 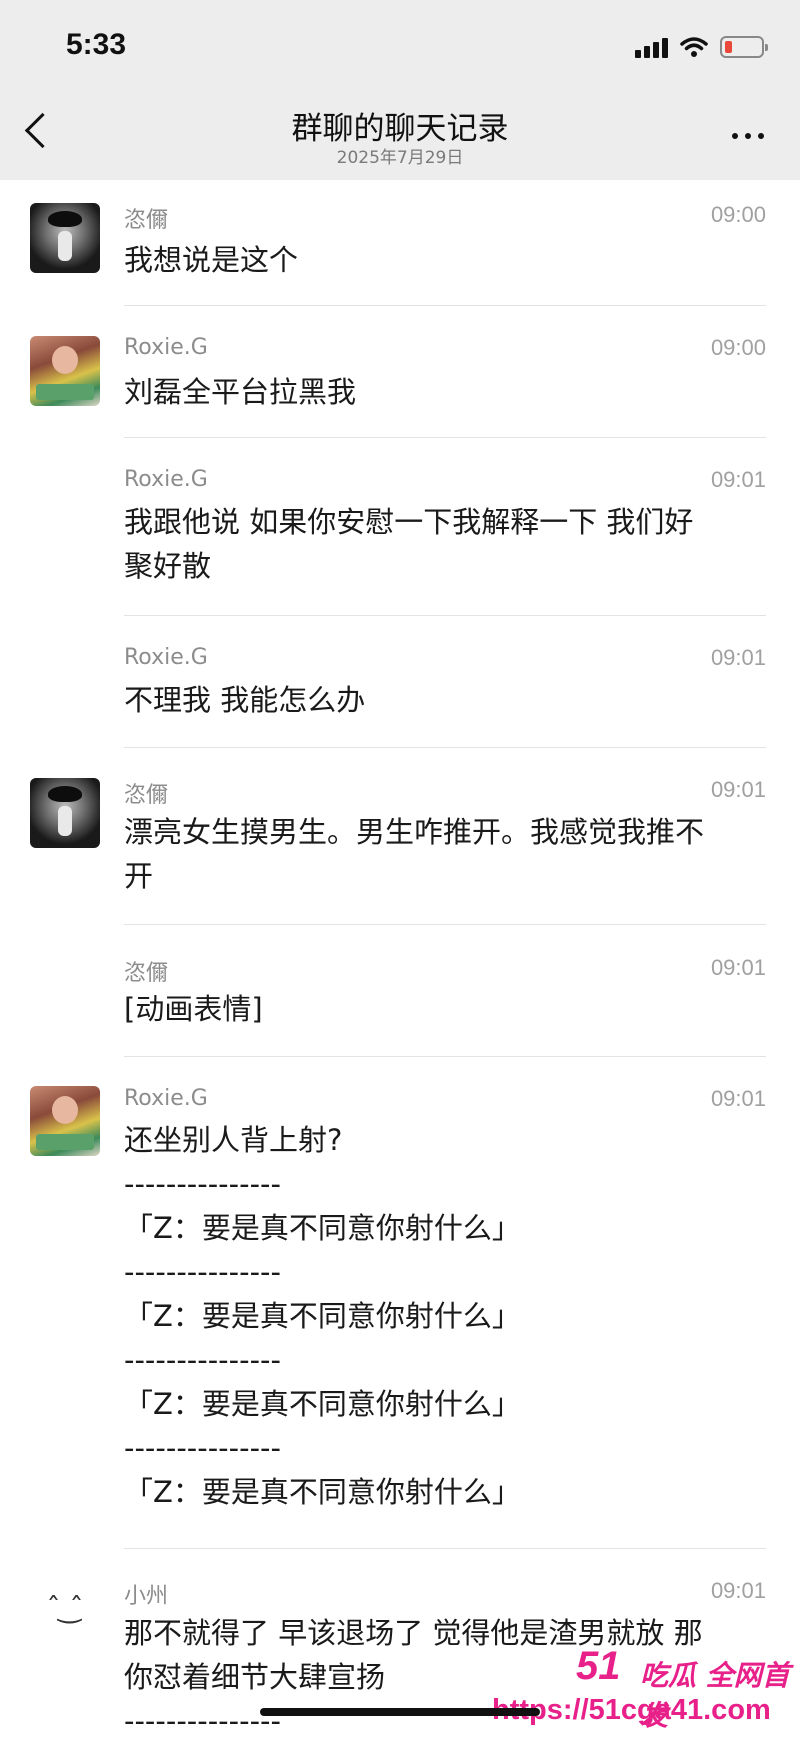 What do you see at coordinates (211, 260) in the screenshot?
I see `message-text: 我想说是这个` at bounding box center [211, 260].